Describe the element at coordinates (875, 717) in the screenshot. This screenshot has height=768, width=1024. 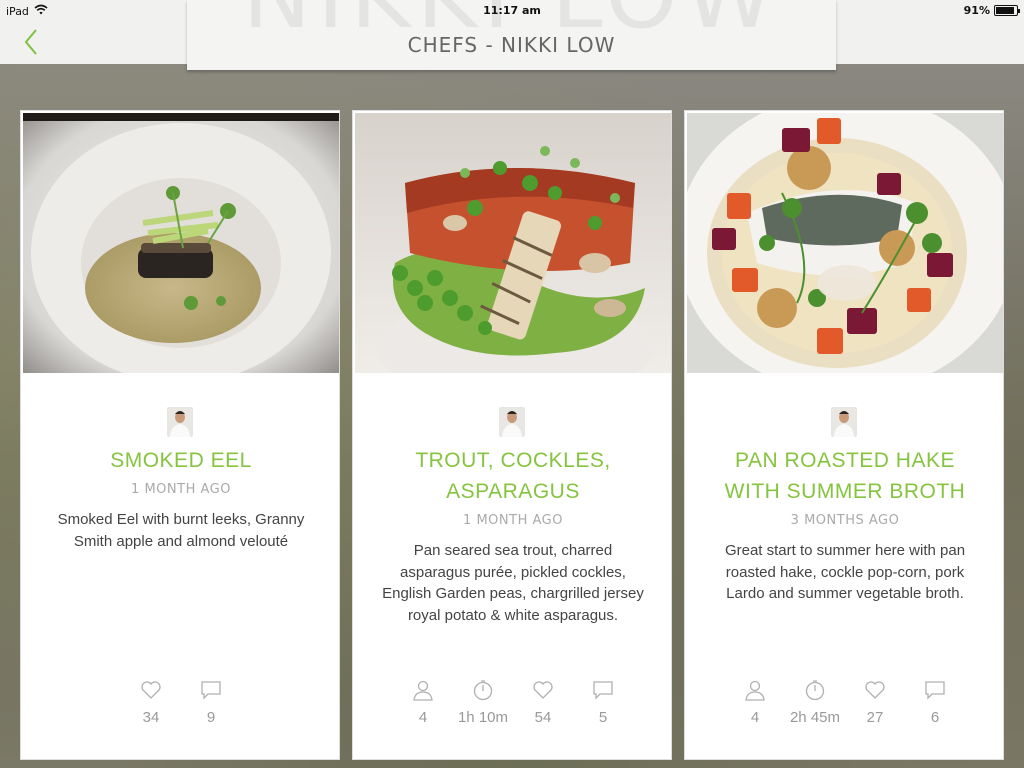
I see `likes-count: 27` at that location.